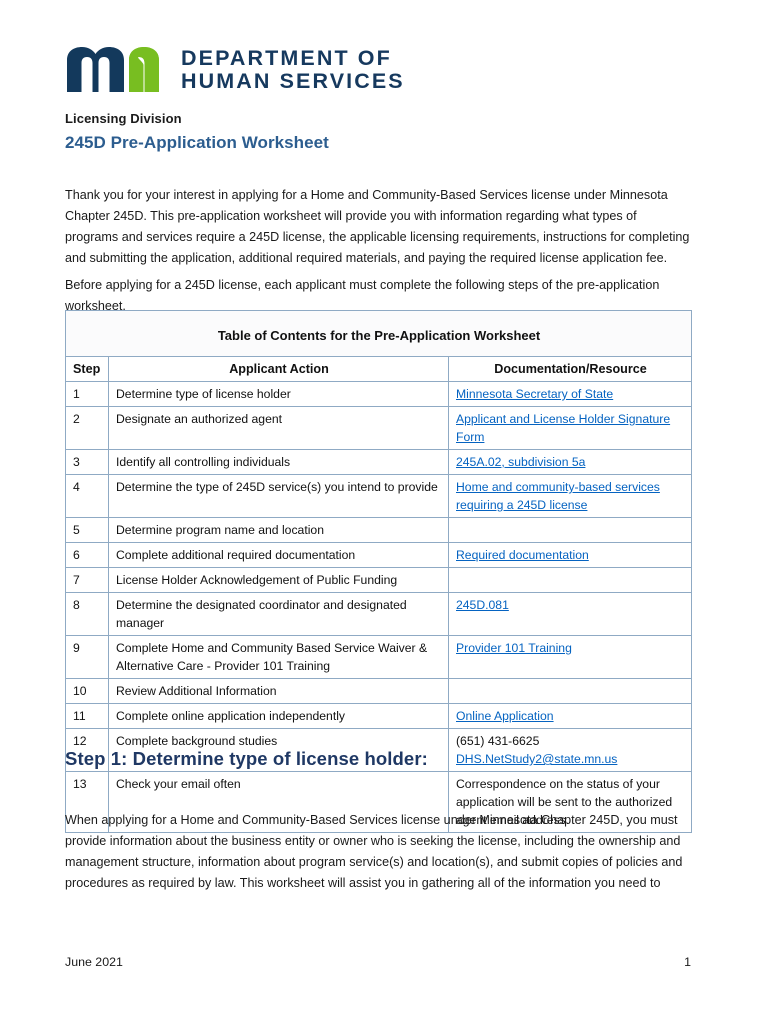 The height and width of the screenshot is (1024, 770). What do you see at coordinates (536, 759) in the screenshot?
I see `resource-link: DHS.NetStudy2@state.mn.us` at bounding box center [536, 759].